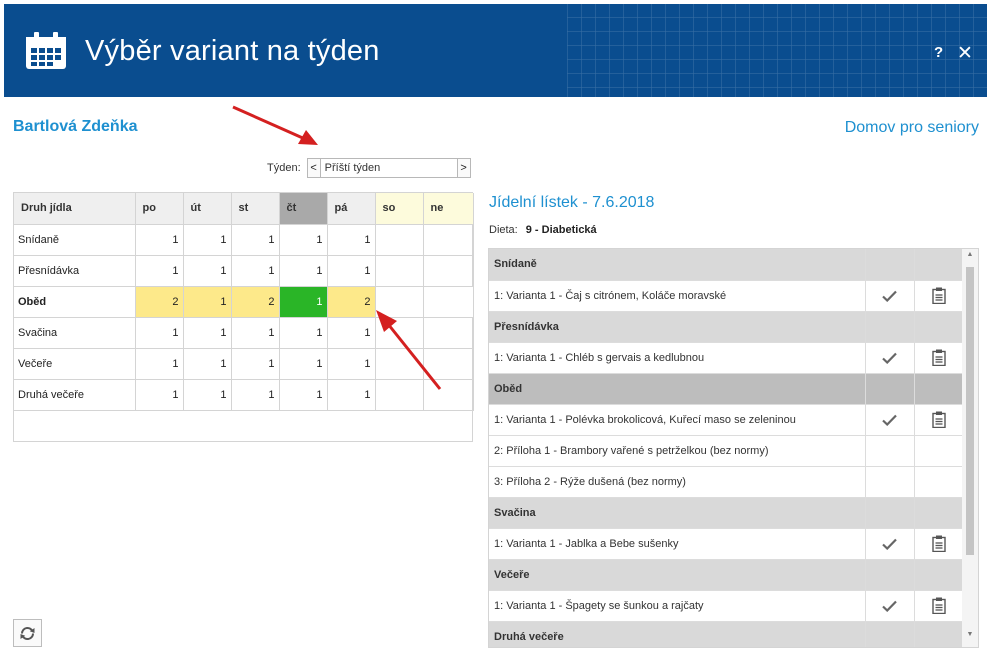 The width and height of the screenshot is (991, 658). Describe the element at coordinates (938, 52) in the screenshot. I see `help-button: ?` at that location.